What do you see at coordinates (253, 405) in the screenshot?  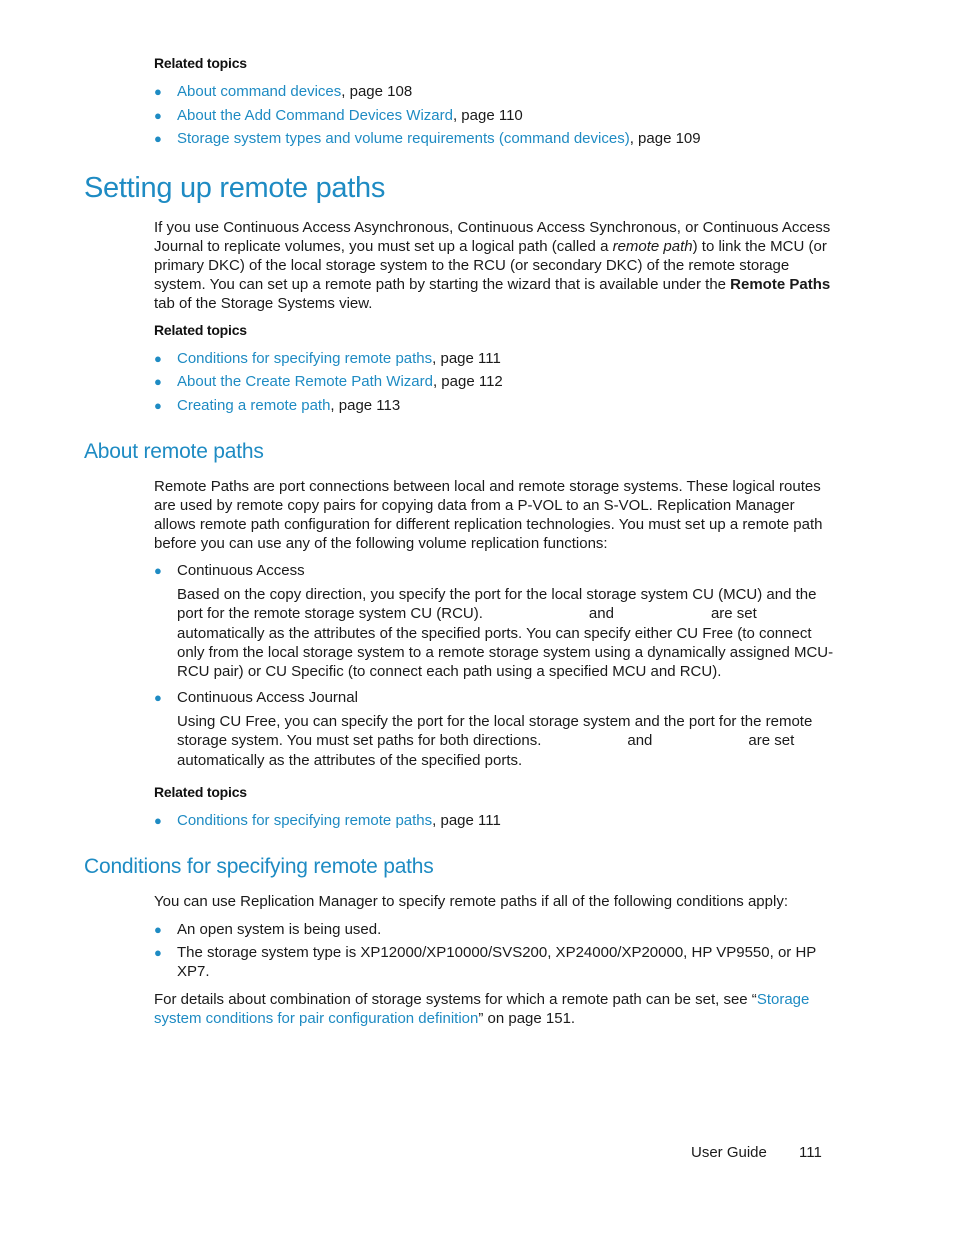 I see `related-topic-link: Creating a remote path` at bounding box center [253, 405].